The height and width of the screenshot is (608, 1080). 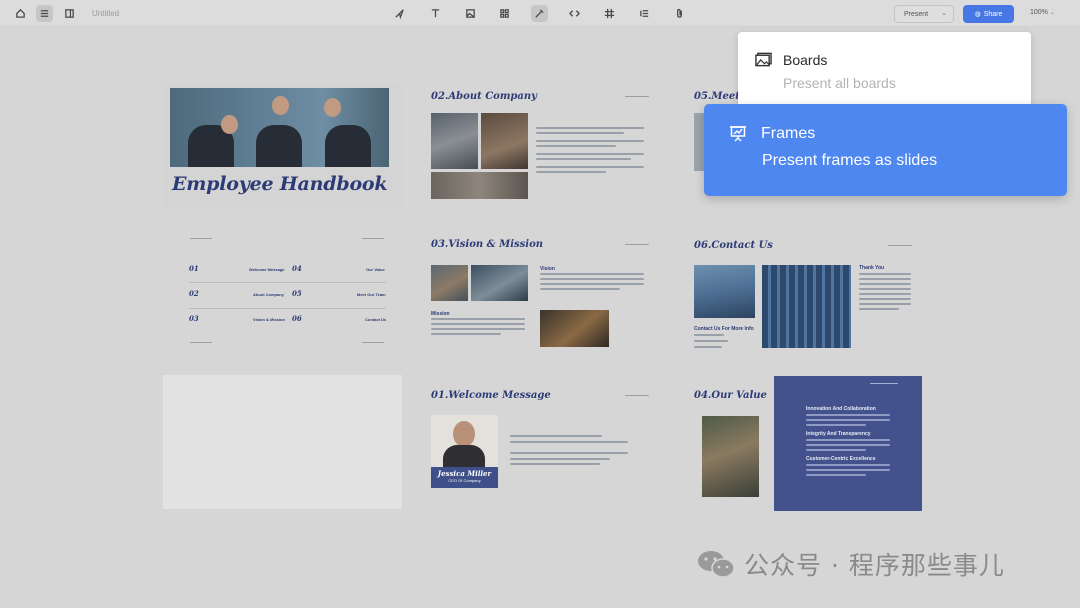 I want to click on contact-info: Contact Us For More Info, so click(x=724, y=329).